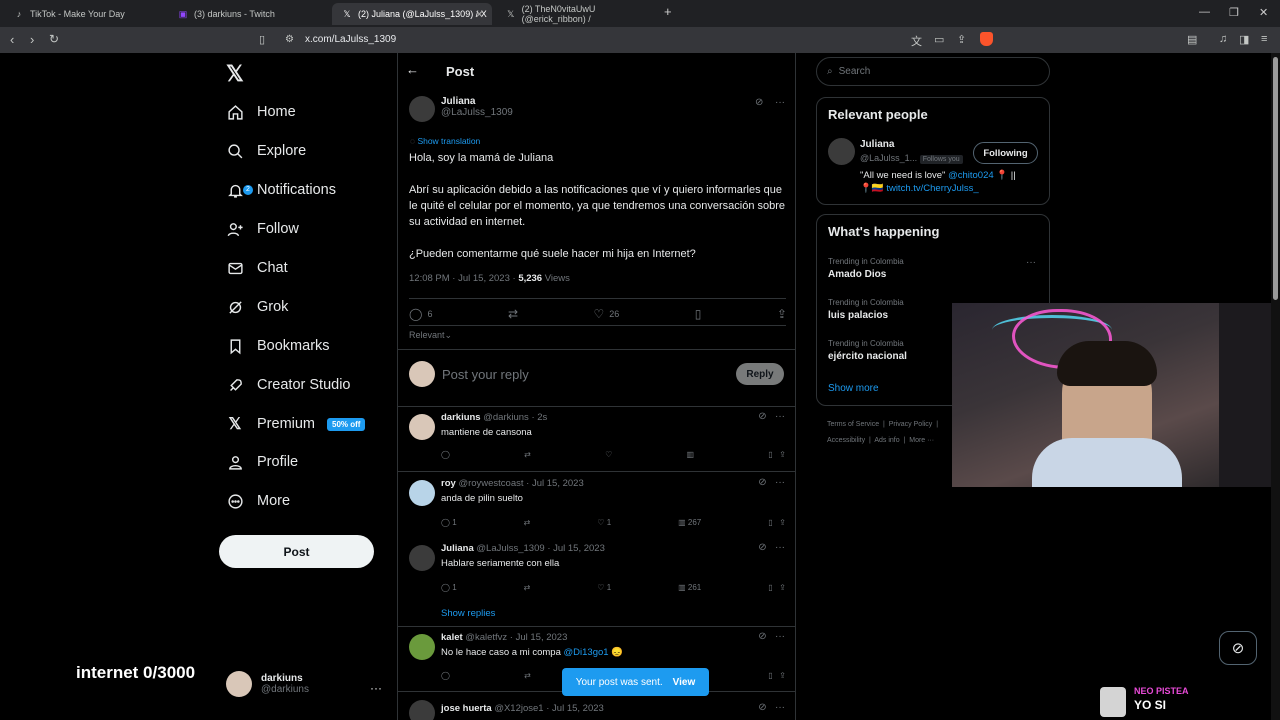 Image resolution: width=1280 pixels, height=720 pixels. Describe the element at coordinates (1005, 153) in the screenshot. I see `following-button: Following` at that location.